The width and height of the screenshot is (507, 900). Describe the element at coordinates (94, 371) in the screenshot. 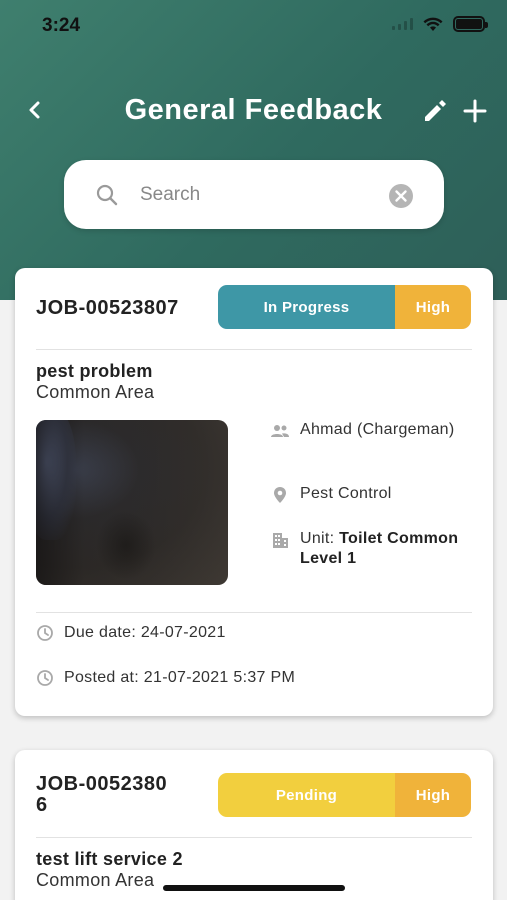

I see `job-title: pest problem` at that location.